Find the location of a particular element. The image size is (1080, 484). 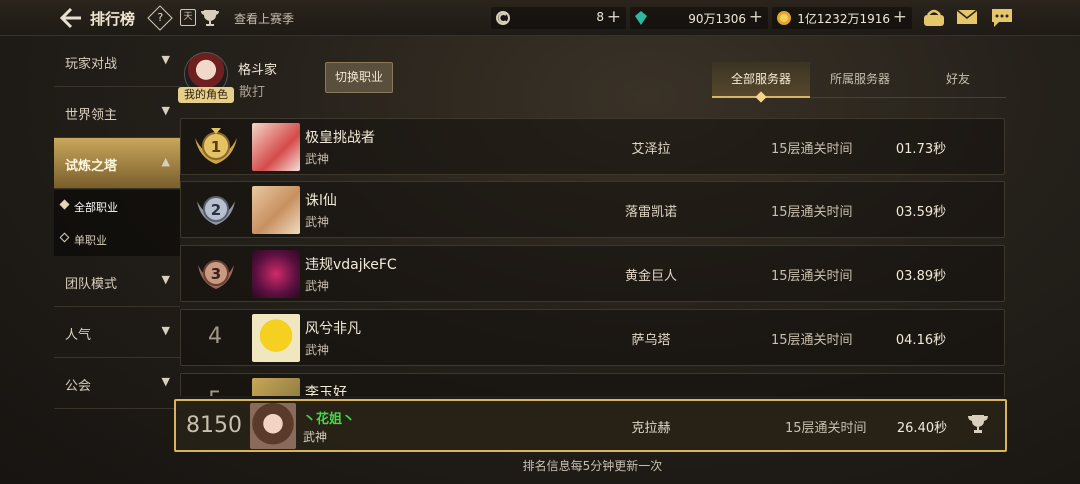

table-row: 3 违规vdajkeFC 武神 黄金巨人 15层通关时间 03.89秒 is located at coordinates (592, 273).